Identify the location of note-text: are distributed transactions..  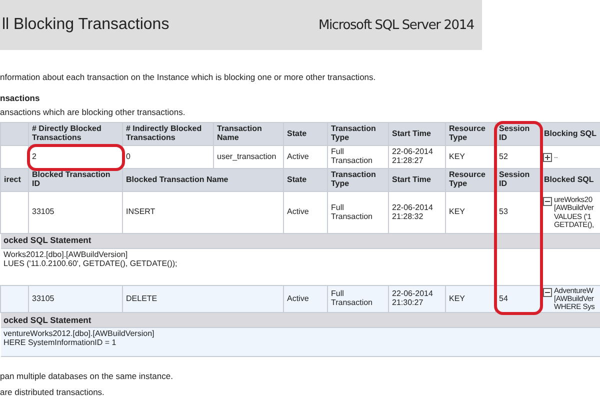
(53, 391).